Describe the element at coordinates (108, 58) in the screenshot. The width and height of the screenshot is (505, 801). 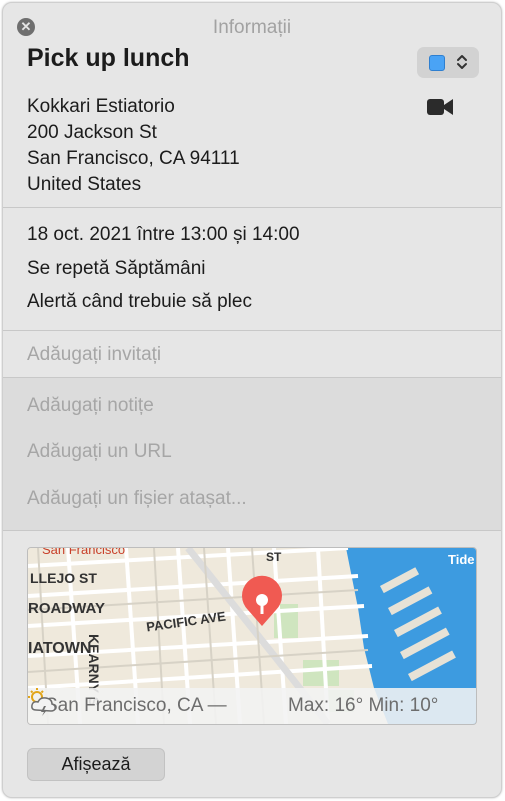
I see `event-title: Pick up lunch` at that location.